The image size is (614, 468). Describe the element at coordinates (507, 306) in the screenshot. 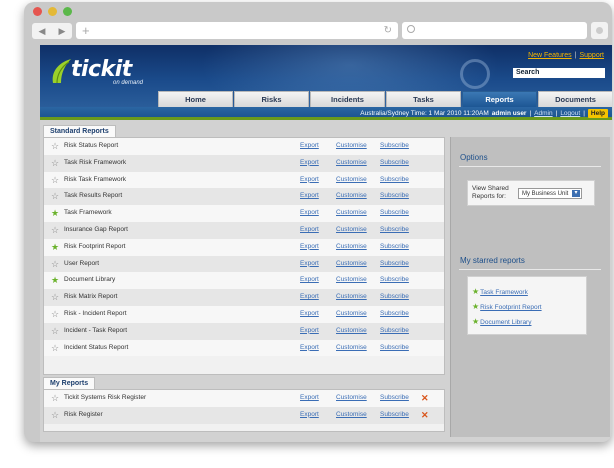

I see `starred-item: ★Risk Footprint Report` at that location.